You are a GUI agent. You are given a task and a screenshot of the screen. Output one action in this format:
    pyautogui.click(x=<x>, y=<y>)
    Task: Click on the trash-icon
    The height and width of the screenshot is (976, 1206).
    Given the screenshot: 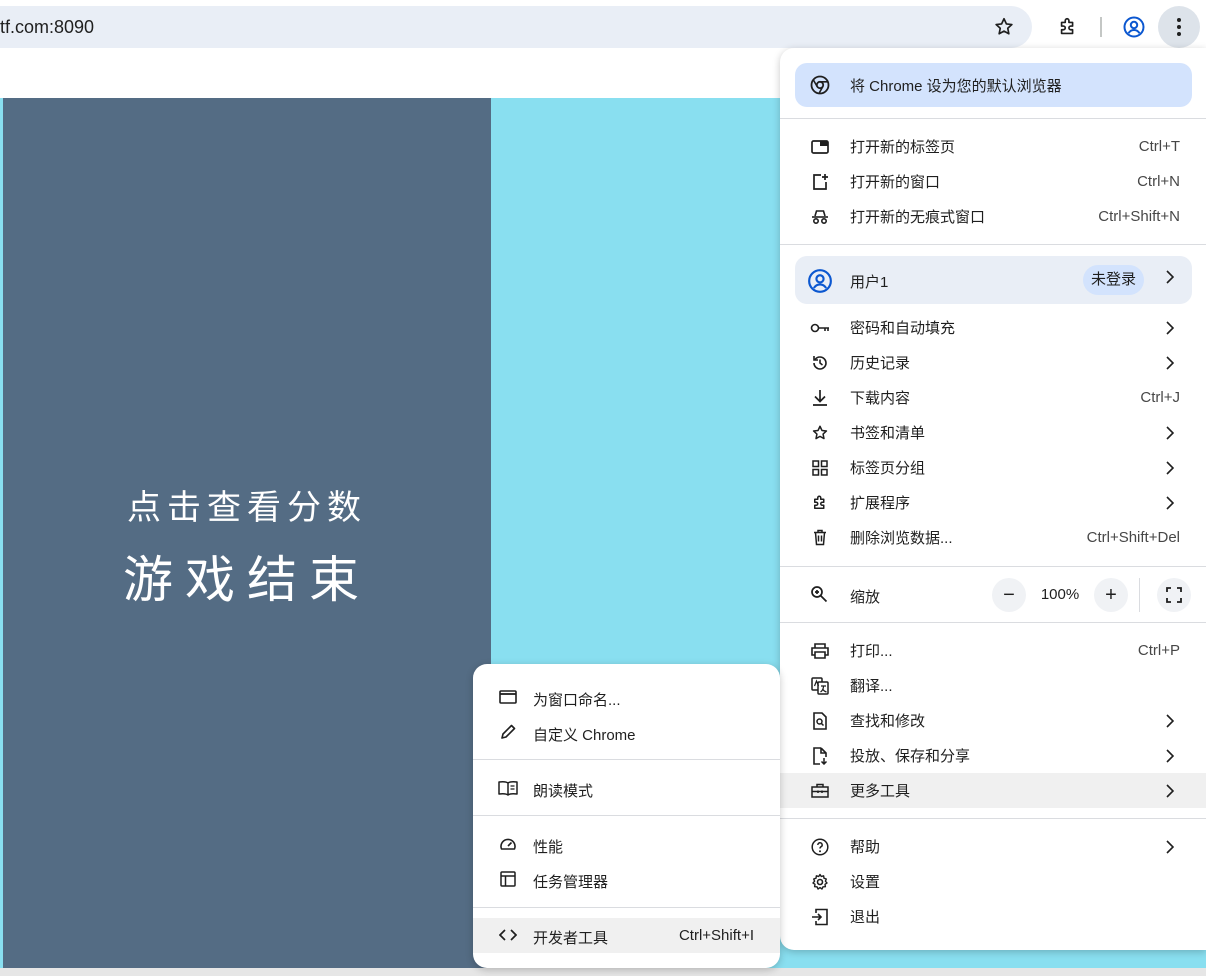 What is the action you would take?
    pyautogui.click(x=820, y=538)
    